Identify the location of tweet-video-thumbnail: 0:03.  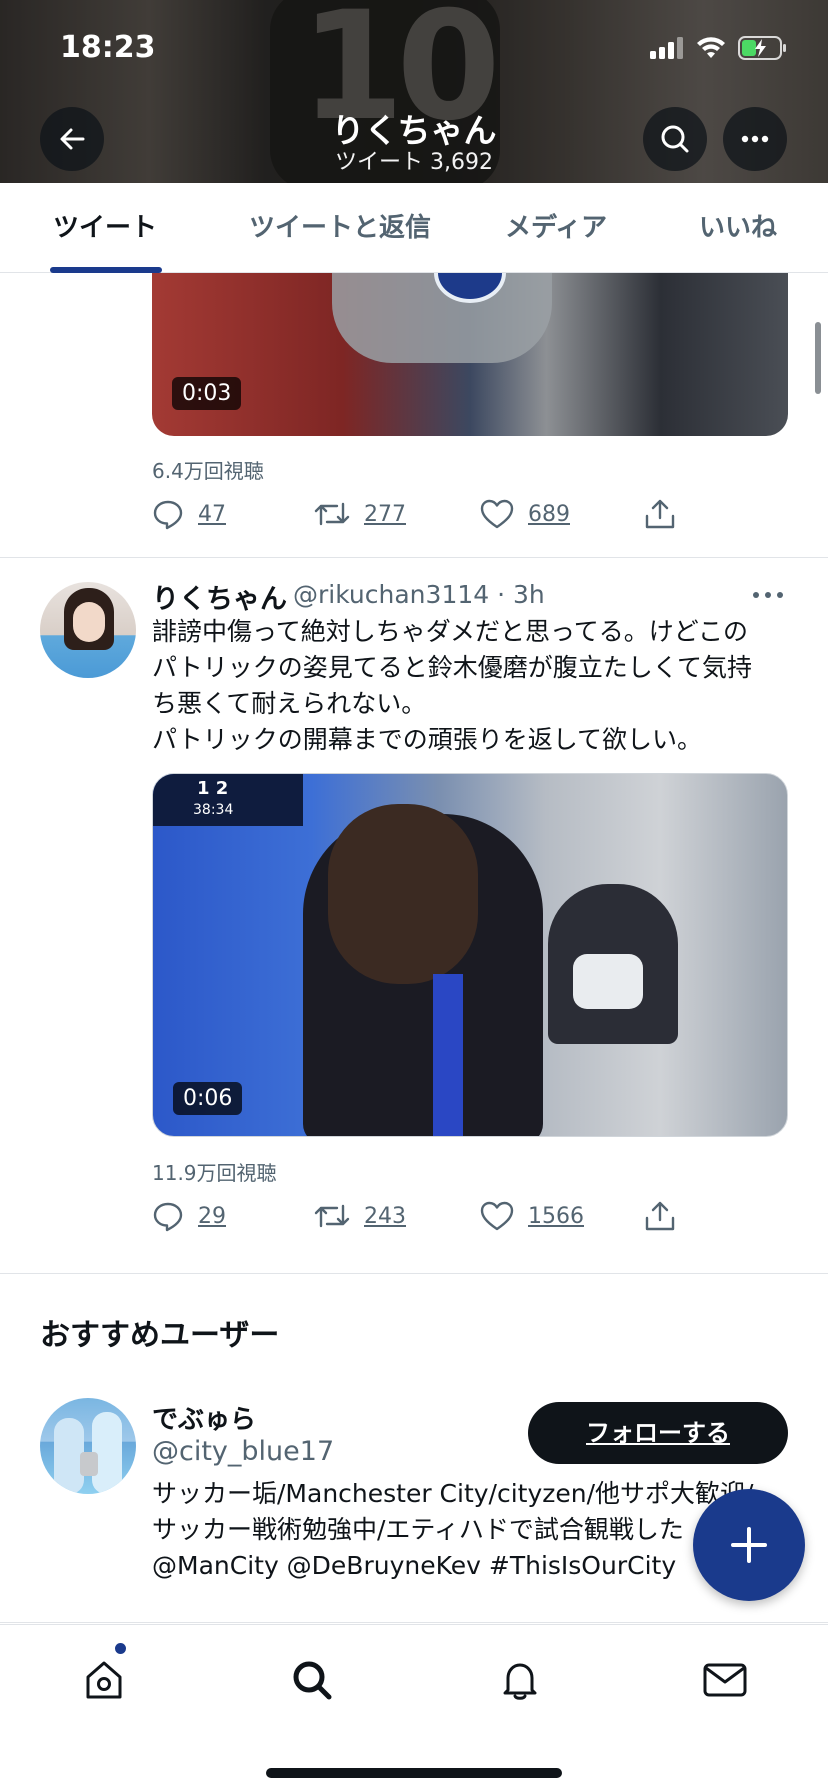
(470, 354).